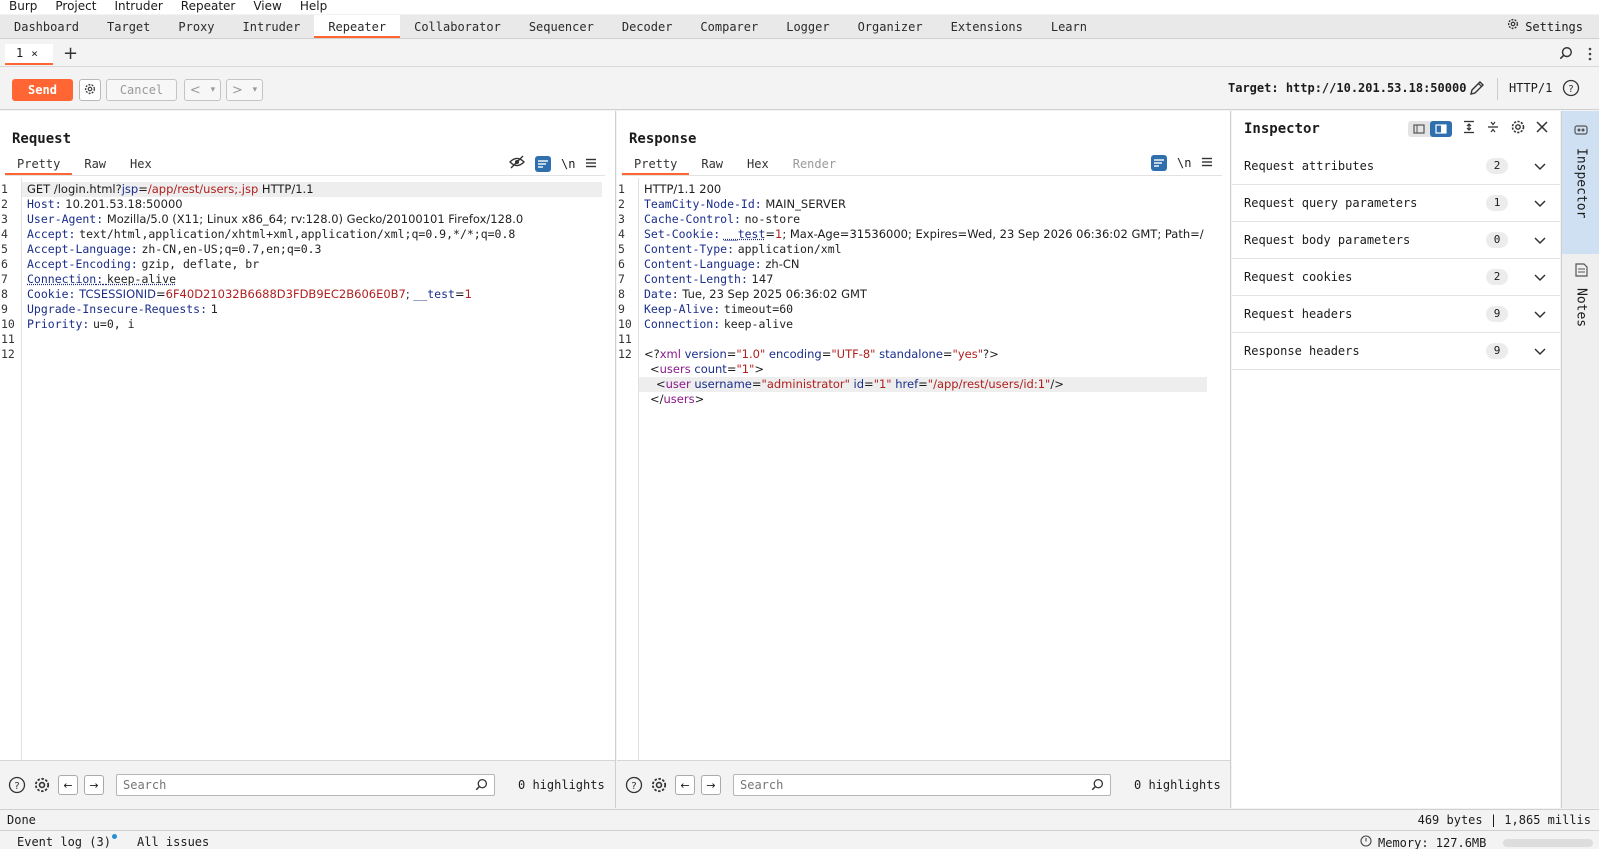 The image size is (1599, 849). I want to click on panel-view-icon, so click(1441, 128).